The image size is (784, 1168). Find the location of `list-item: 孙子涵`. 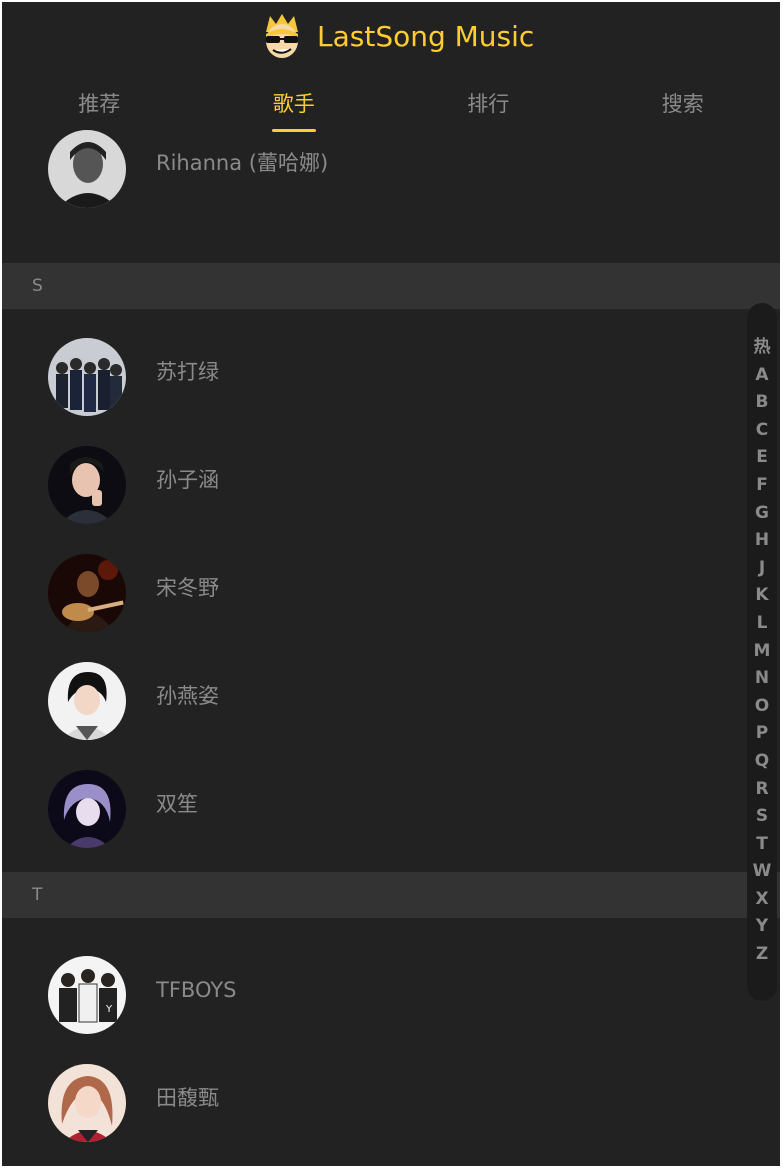

list-item: 孙子涵 is located at coordinates (391, 485).